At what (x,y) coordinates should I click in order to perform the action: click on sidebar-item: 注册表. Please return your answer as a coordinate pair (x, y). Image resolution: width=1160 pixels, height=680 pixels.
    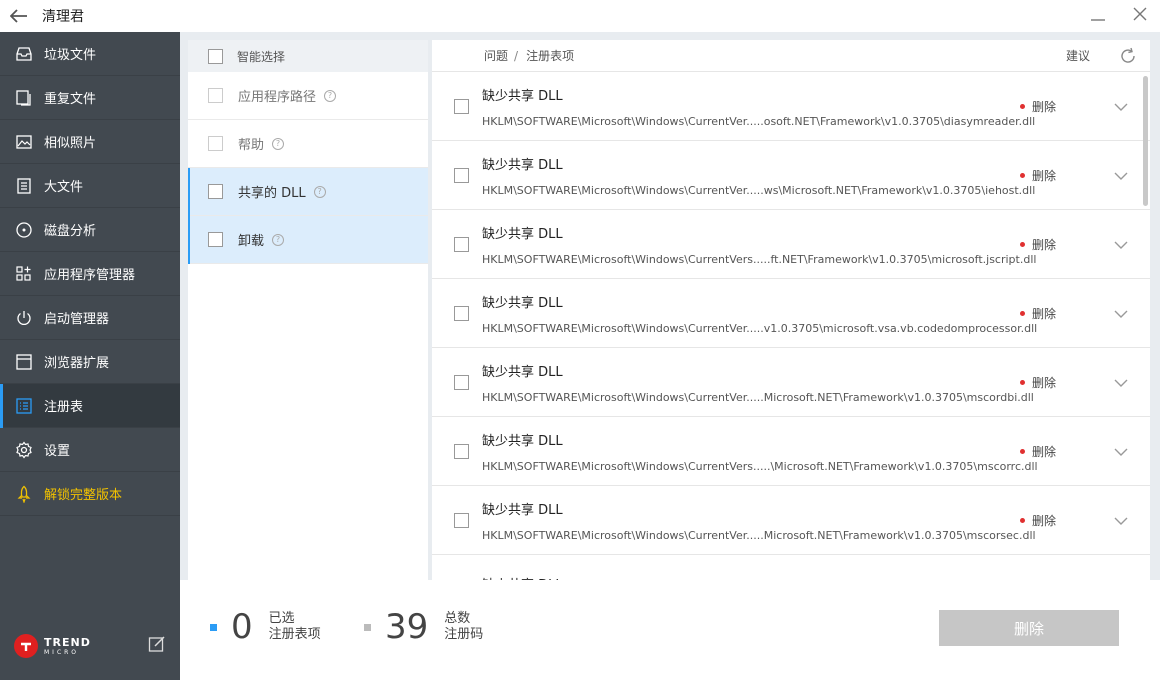
    Looking at the image, I should click on (90, 406).